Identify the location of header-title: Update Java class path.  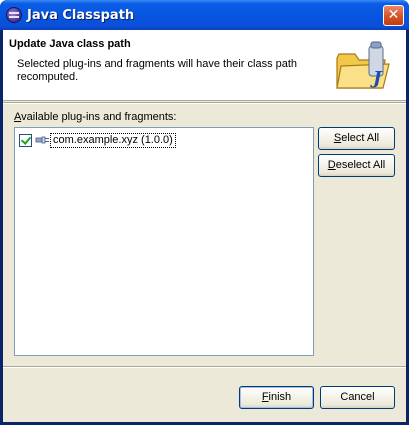
(70, 44).